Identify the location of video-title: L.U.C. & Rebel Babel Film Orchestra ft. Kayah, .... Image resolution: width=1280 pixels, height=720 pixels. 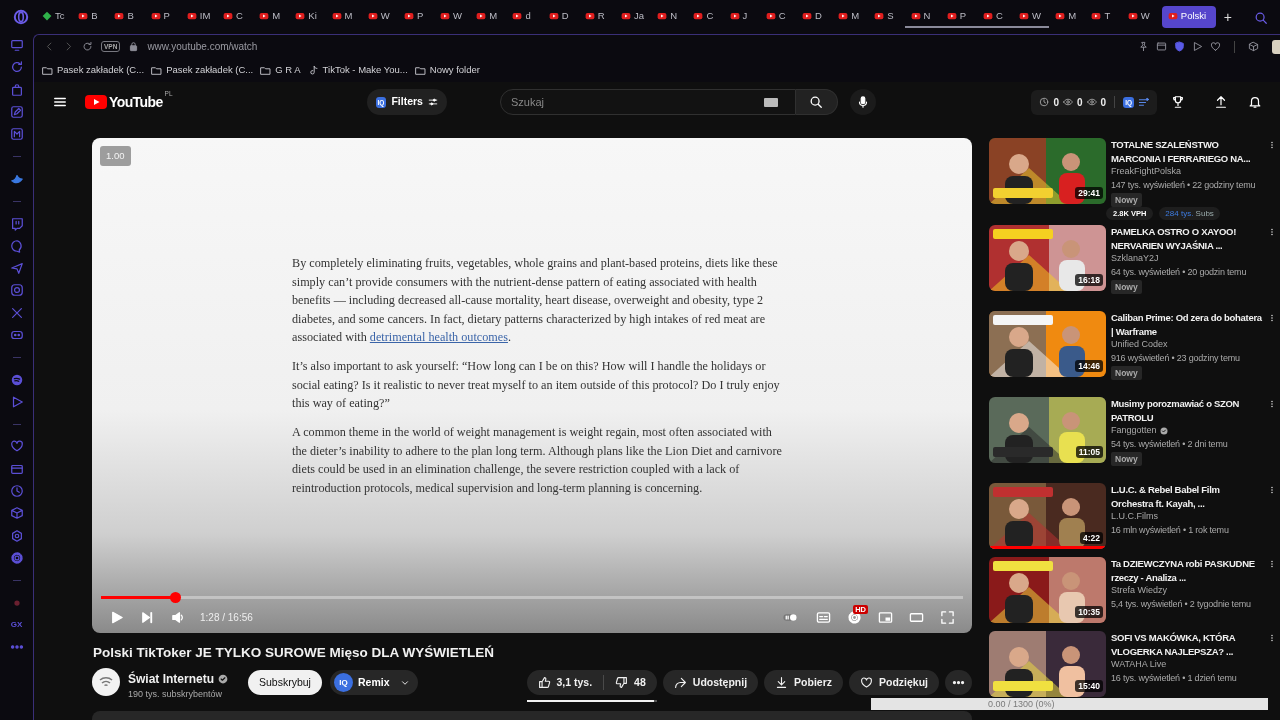
(1187, 496).